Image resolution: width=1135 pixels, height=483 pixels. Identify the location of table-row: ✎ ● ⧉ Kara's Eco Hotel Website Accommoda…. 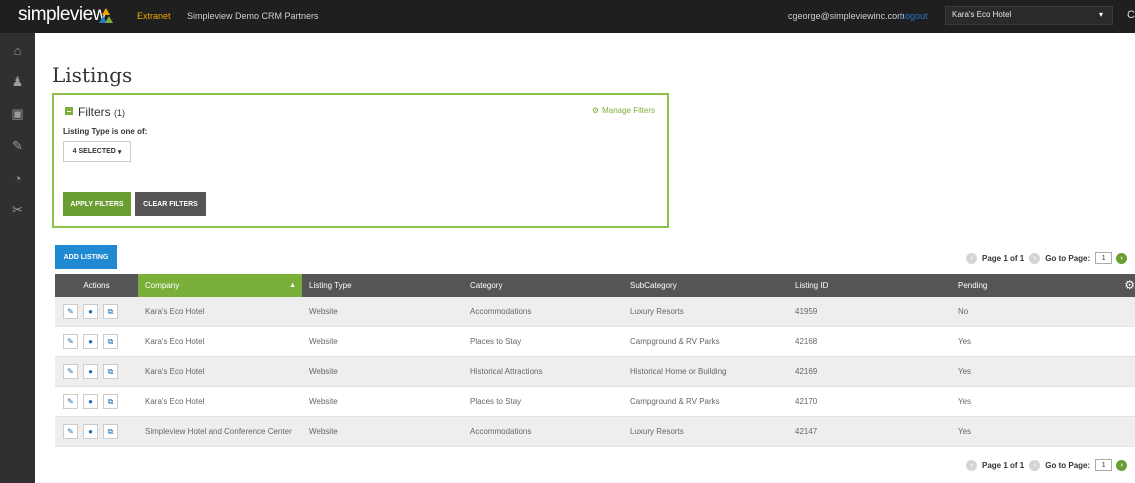
(595, 312).